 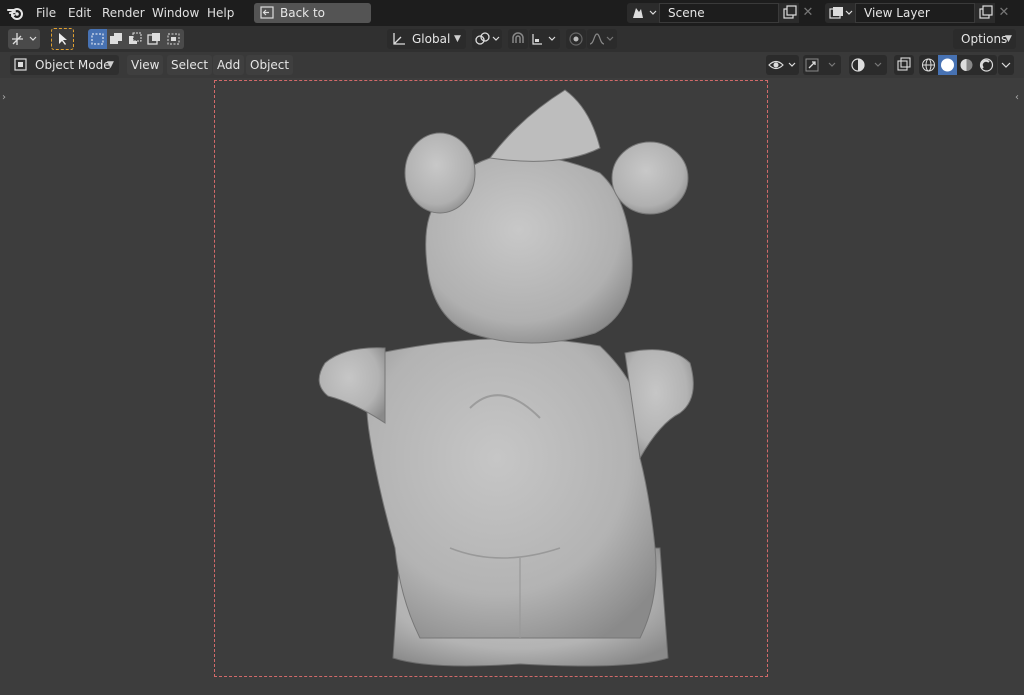 I want to click on scene-icon, so click(x=645, y=13).